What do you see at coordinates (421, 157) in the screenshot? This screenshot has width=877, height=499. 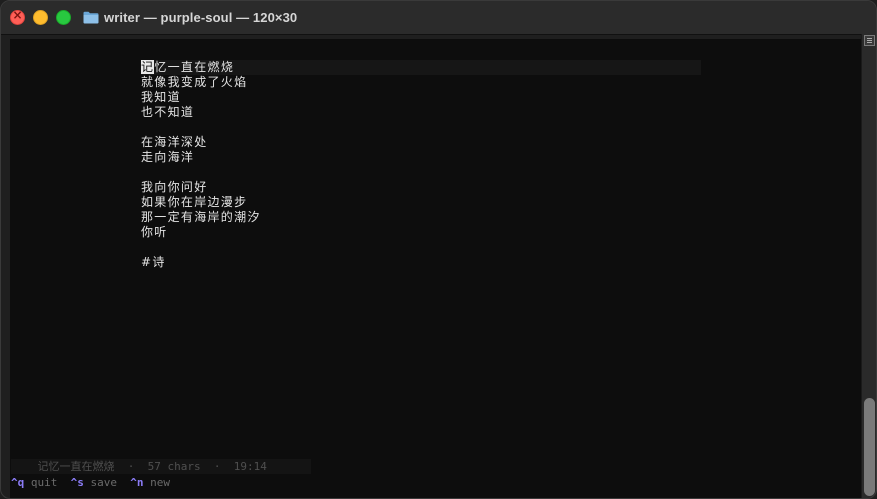 I see `editor-line: 走向海洋` at bounding box center [421, 157].